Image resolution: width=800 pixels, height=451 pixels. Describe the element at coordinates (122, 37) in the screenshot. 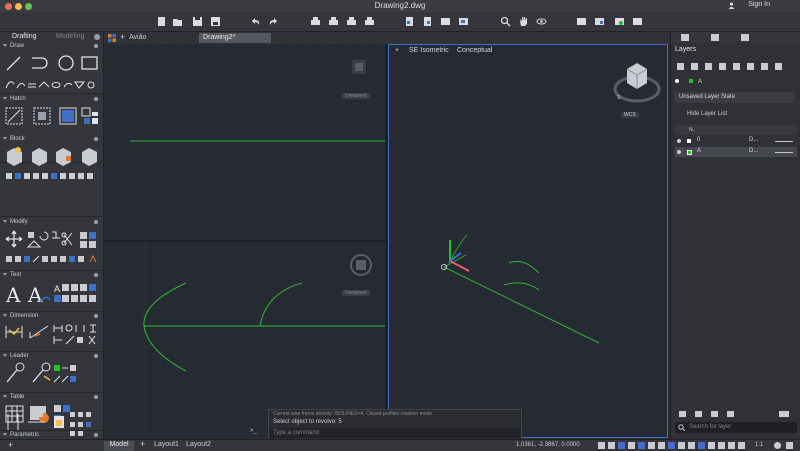

I see `new-tab-button: +` at that location.